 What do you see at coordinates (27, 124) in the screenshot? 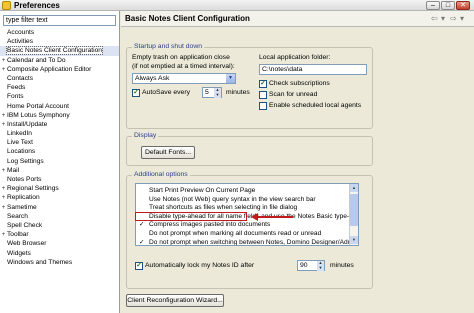
I see `tree-item-label: Install/Update` at bounding box center [27, 124].